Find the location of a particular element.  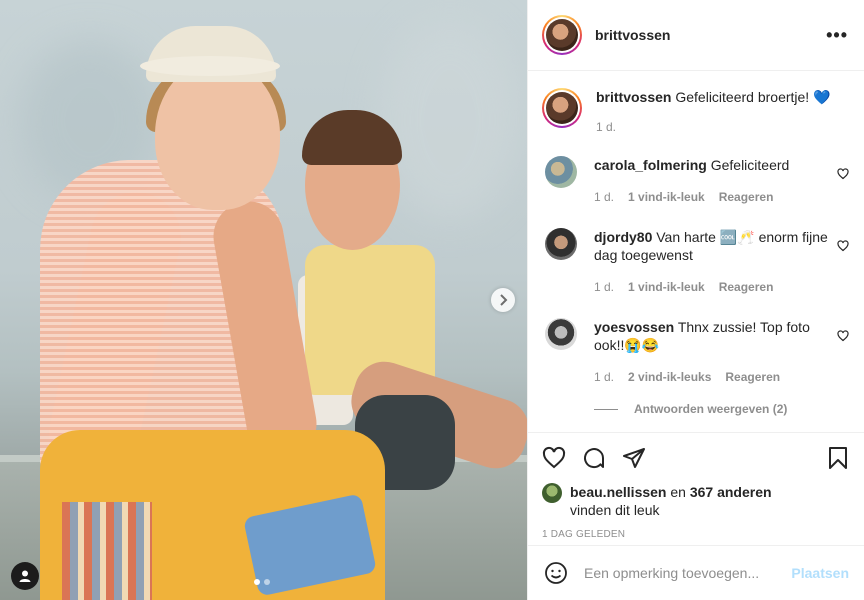

author-avatar is located at coordinates (562, 35).